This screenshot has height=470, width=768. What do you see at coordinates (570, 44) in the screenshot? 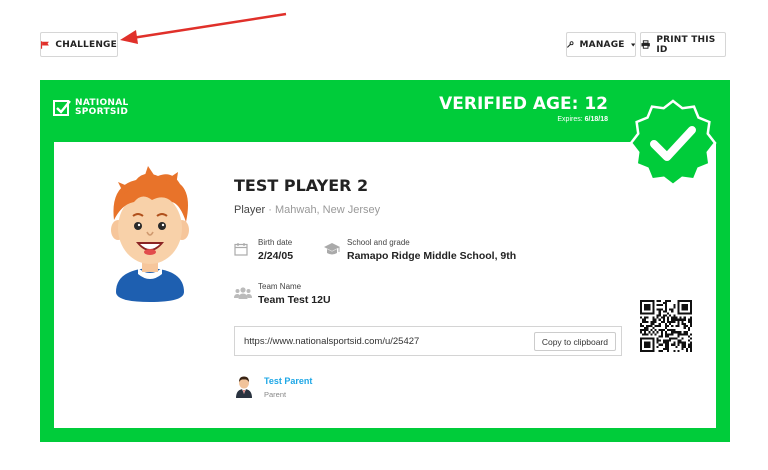
I see `wrench-icon` at bounding box center [570, 44].